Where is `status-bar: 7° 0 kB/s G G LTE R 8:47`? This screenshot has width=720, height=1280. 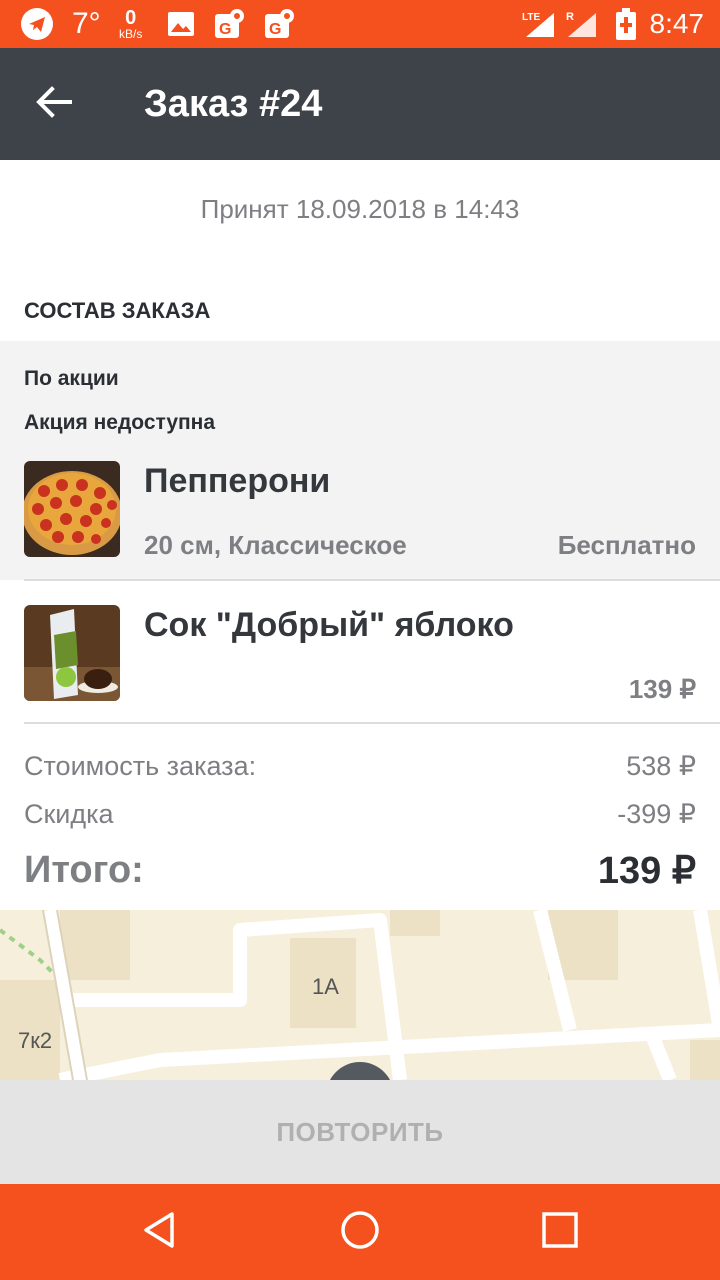
status-bar: 7° 0 kB/s G G LTE R 8:47 is located at coordinates (360, 24).